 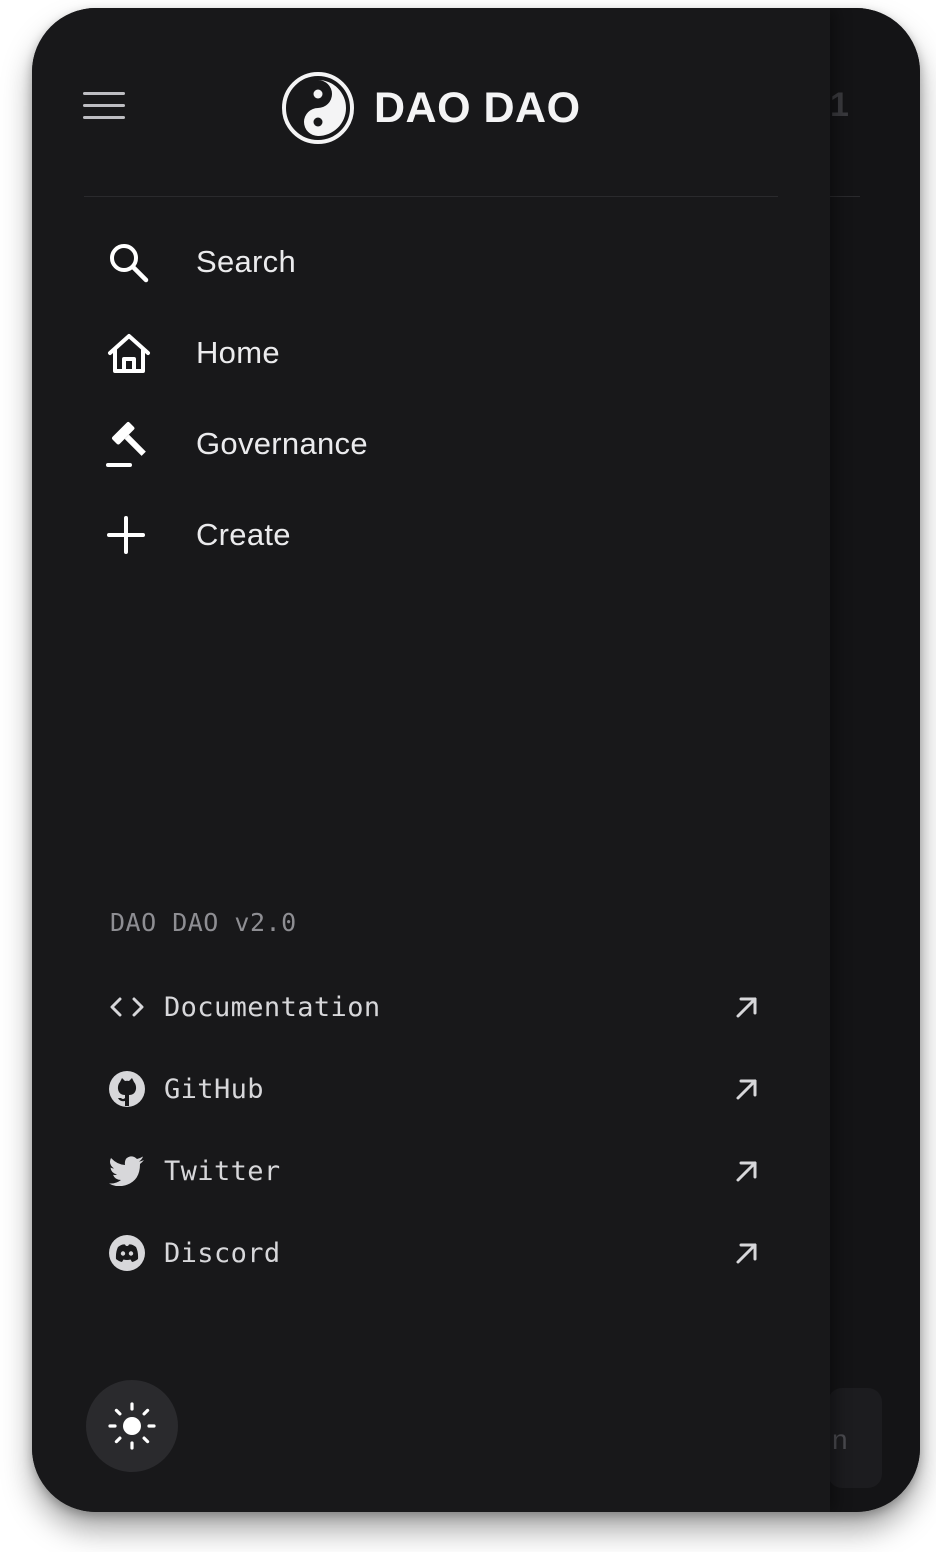 What do you see at coordinates (127, 1253) in the screenshot?
I see `discord-icon` at bounding box center [127, 1253].